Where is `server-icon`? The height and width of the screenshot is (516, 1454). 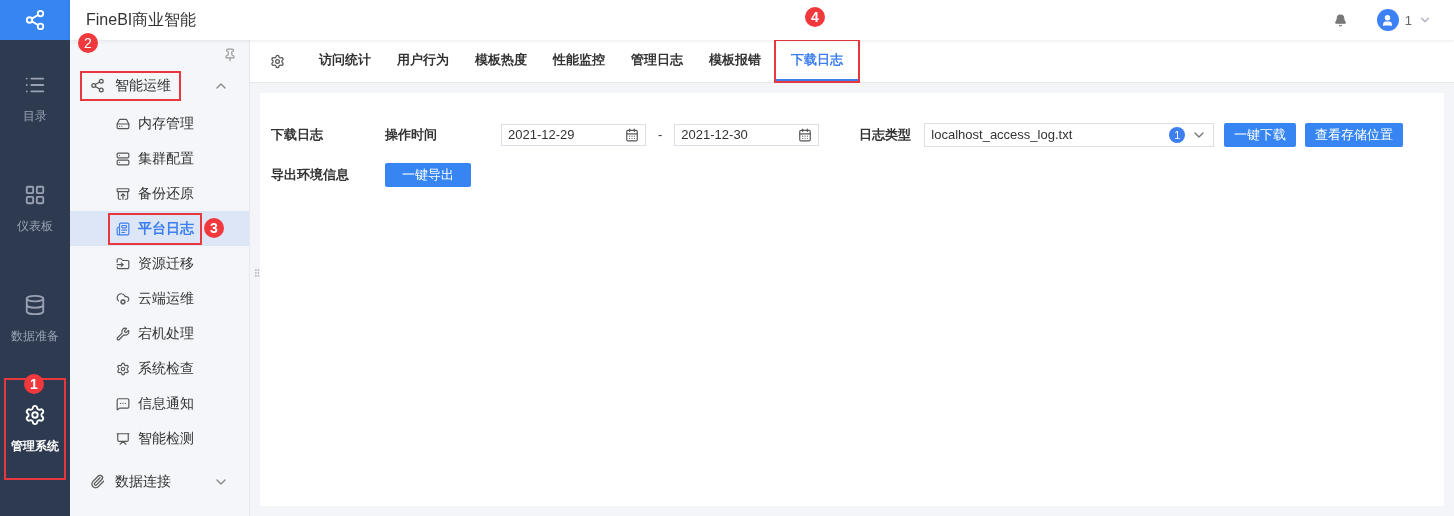
server-icon is located at coordinates (123, 158).